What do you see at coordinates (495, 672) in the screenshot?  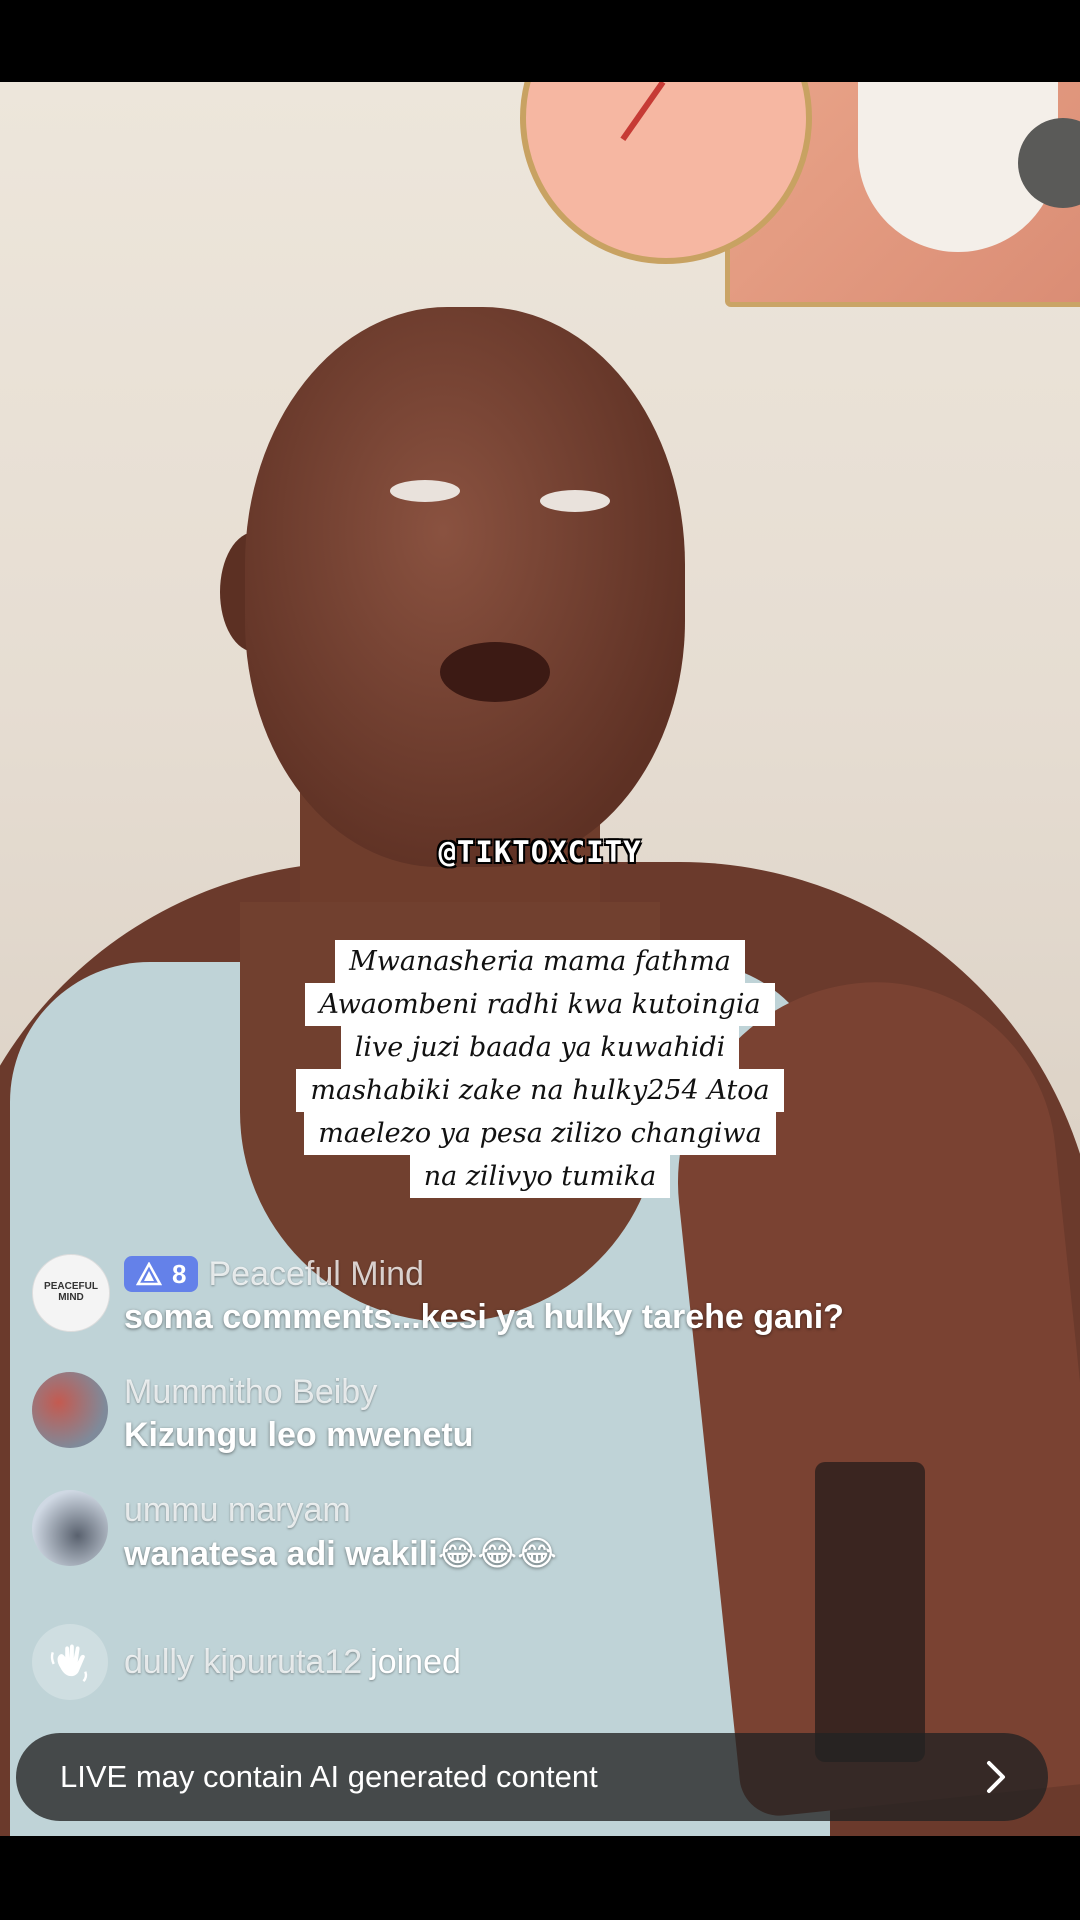 I see `person-mouth` at bounding box center [495, 672].